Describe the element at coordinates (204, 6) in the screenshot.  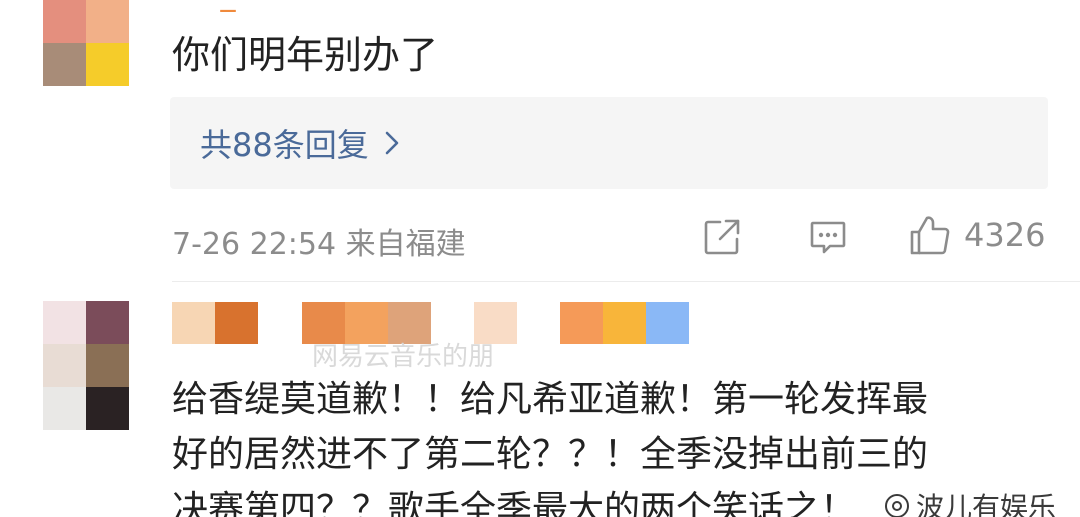
I see `comment-username: ᴹᴬᴹ_` at that location.